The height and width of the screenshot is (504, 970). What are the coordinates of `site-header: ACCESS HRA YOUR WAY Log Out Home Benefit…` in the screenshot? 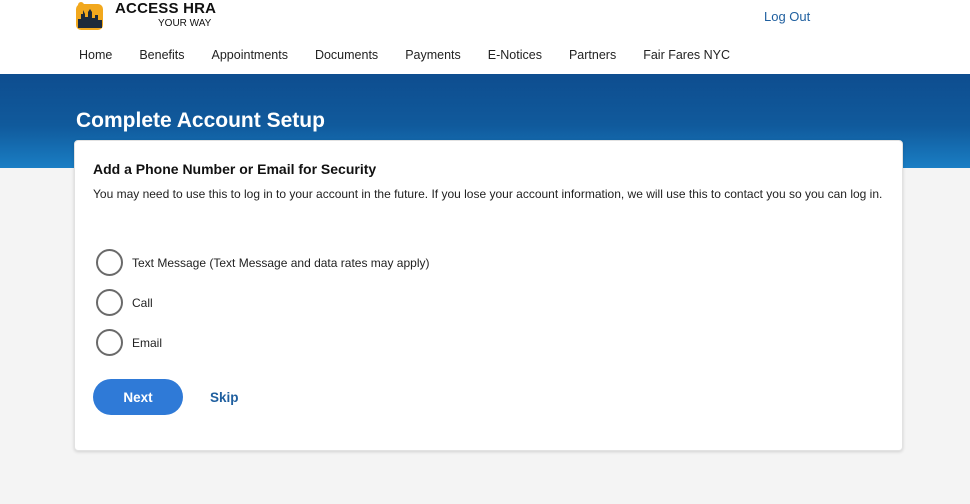 It's located at (485, 37).